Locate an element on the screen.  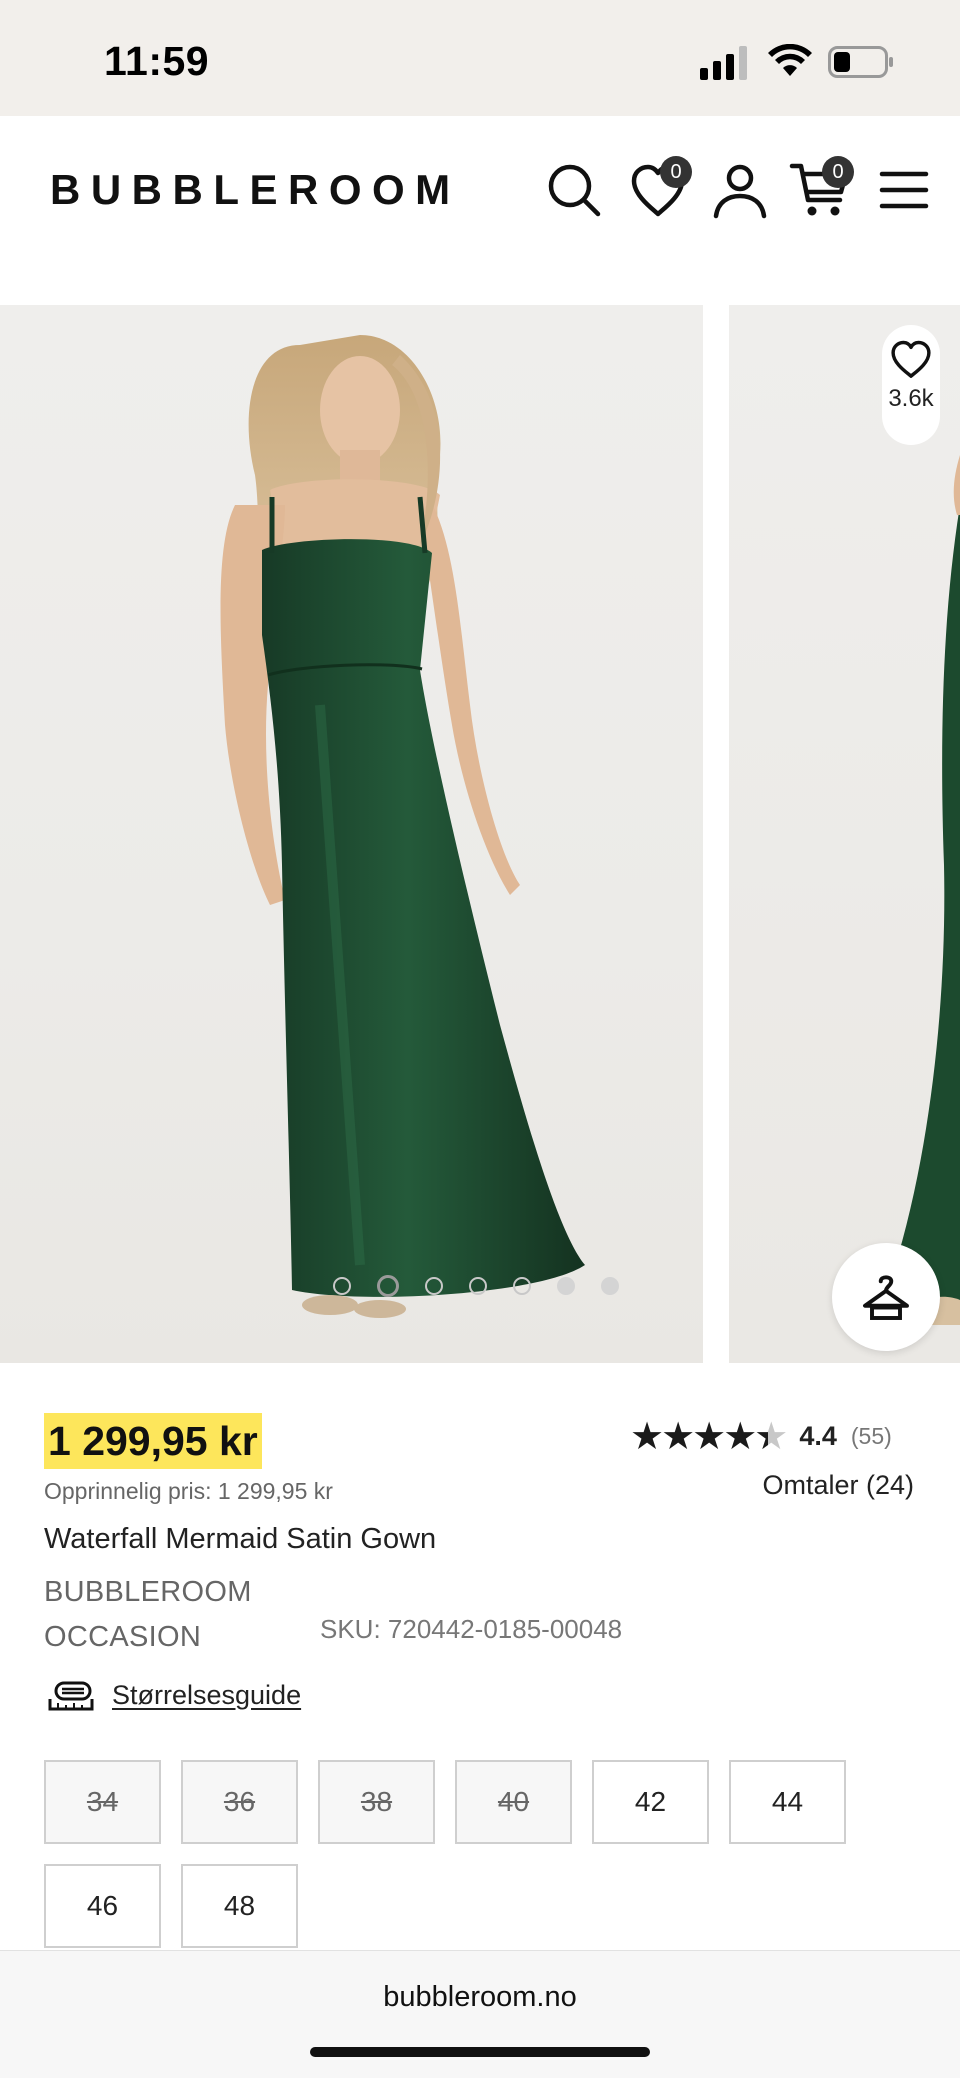
favorite-button: 3.6k is located at coordinates (911, 385).